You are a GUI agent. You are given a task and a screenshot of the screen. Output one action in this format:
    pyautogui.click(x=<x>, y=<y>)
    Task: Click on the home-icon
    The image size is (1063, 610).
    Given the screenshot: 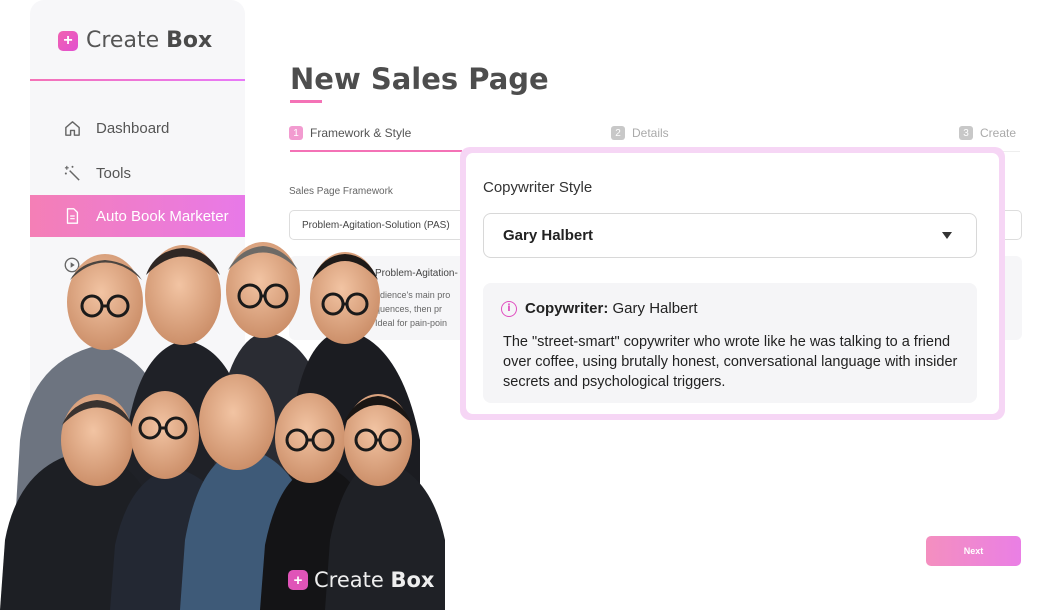 What is the action you would take?
    pyautogui.click(x=72, y=128)
    